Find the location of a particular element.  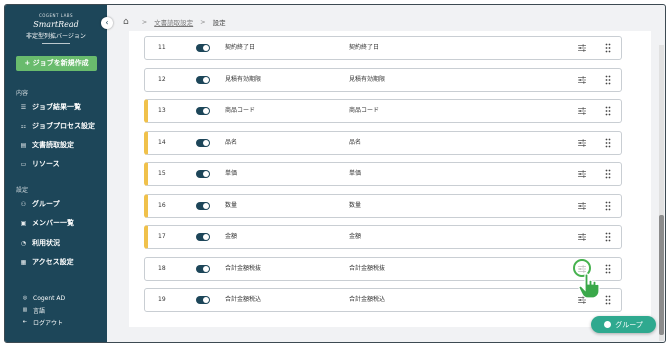

row-number: 14 is located at coordinates (162, 142).